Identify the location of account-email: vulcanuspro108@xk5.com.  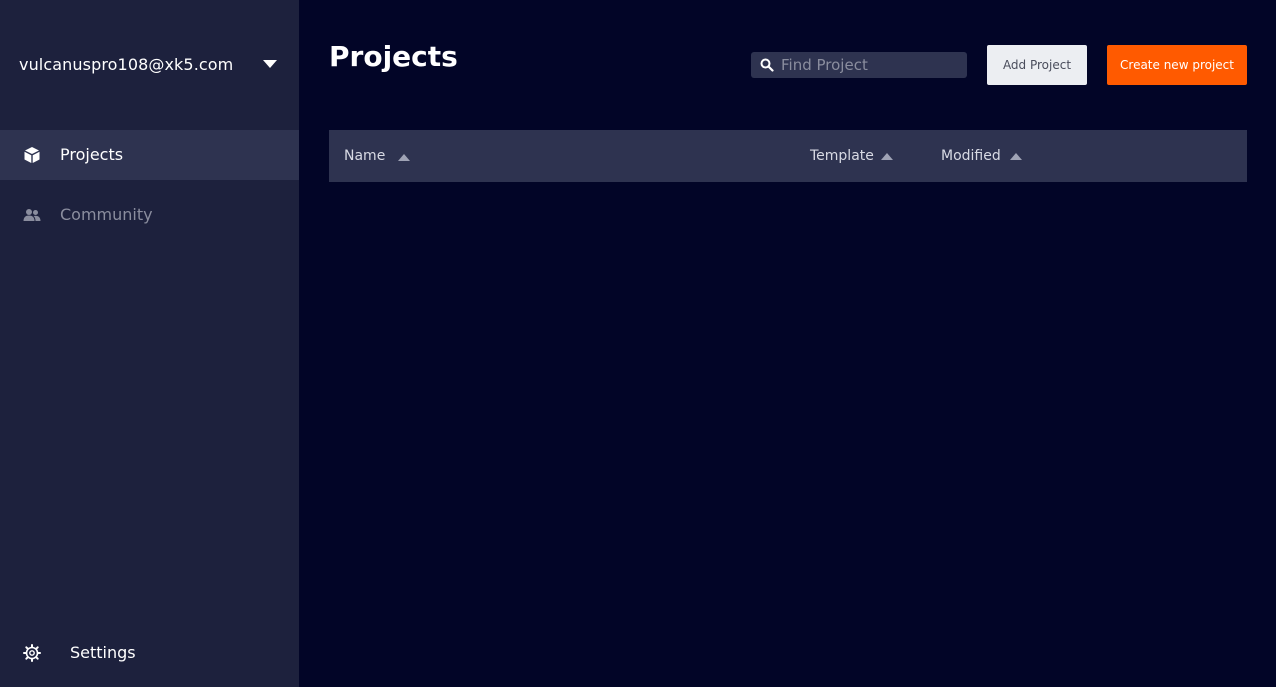
(126, 64).